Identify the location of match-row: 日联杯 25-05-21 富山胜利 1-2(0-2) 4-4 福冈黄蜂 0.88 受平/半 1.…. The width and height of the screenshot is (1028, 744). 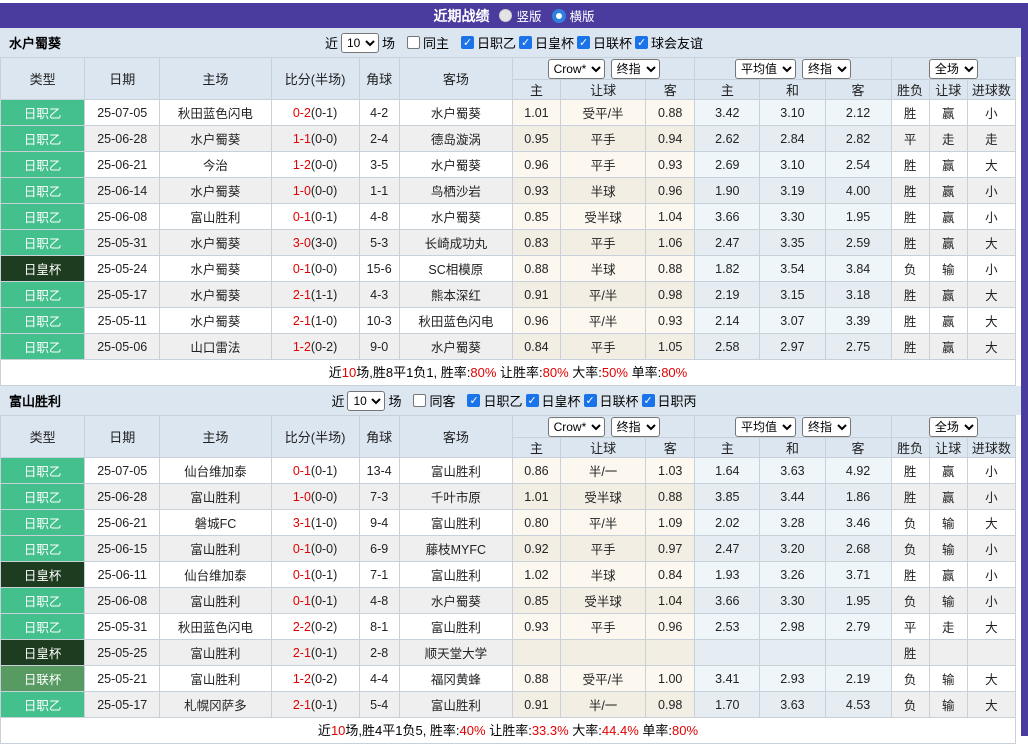
(508, 678).